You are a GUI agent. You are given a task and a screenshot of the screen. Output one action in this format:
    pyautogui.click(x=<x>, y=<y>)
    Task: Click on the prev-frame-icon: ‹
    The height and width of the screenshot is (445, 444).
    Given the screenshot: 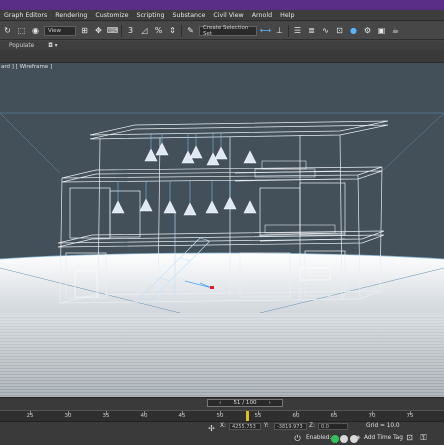 What is the action you would take?
    pyautogui.click(x=220, y=403)
    